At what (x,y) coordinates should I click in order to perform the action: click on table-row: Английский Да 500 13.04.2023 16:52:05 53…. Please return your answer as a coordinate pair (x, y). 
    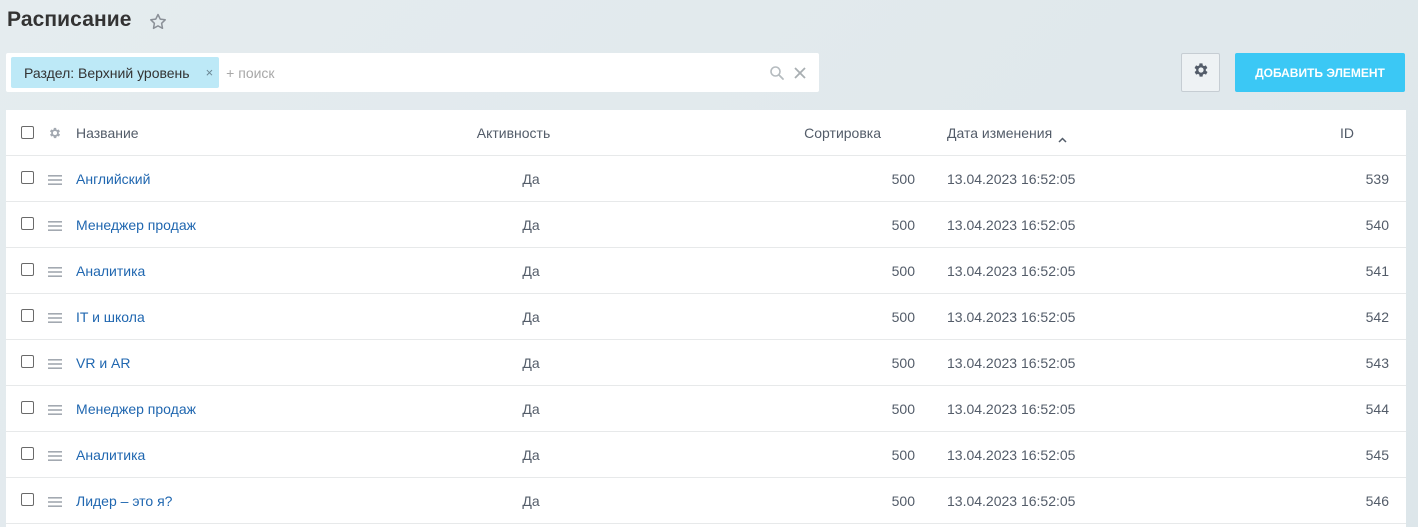
    Looking at the image, I should click on (706, 179).